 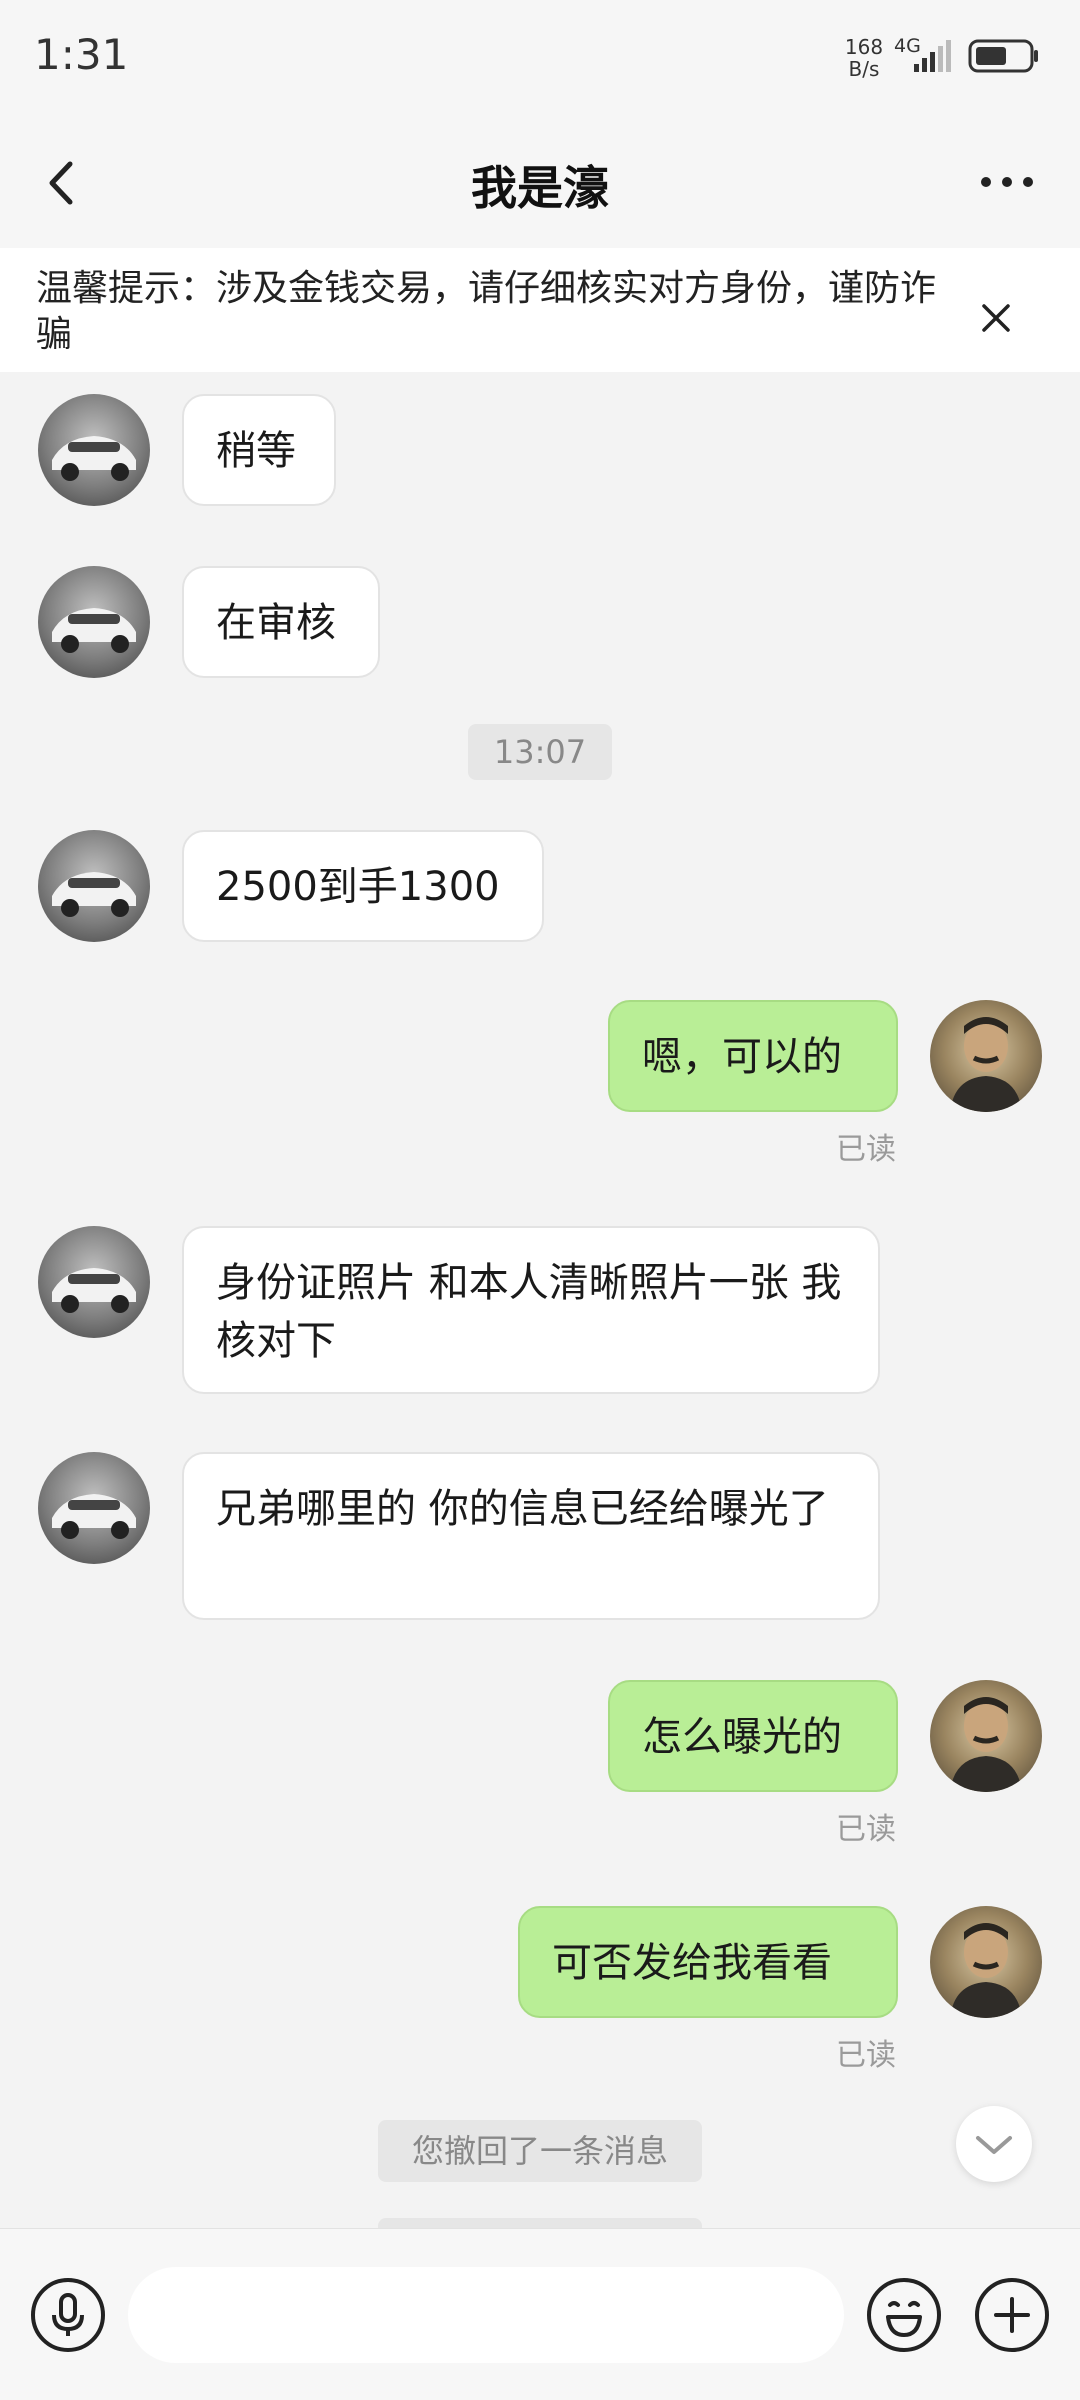 I want to click on incoming-message: 兄弟哪里的 你的信息已经给曝光了, so click(x=531, y=1536).